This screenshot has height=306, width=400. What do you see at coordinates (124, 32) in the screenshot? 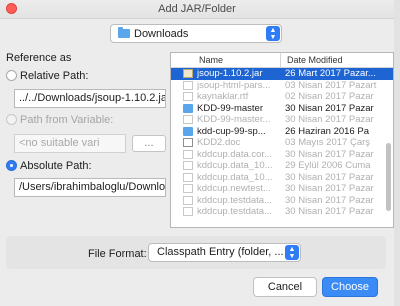
I see `folder-icon` at bounding box center [124, 32].